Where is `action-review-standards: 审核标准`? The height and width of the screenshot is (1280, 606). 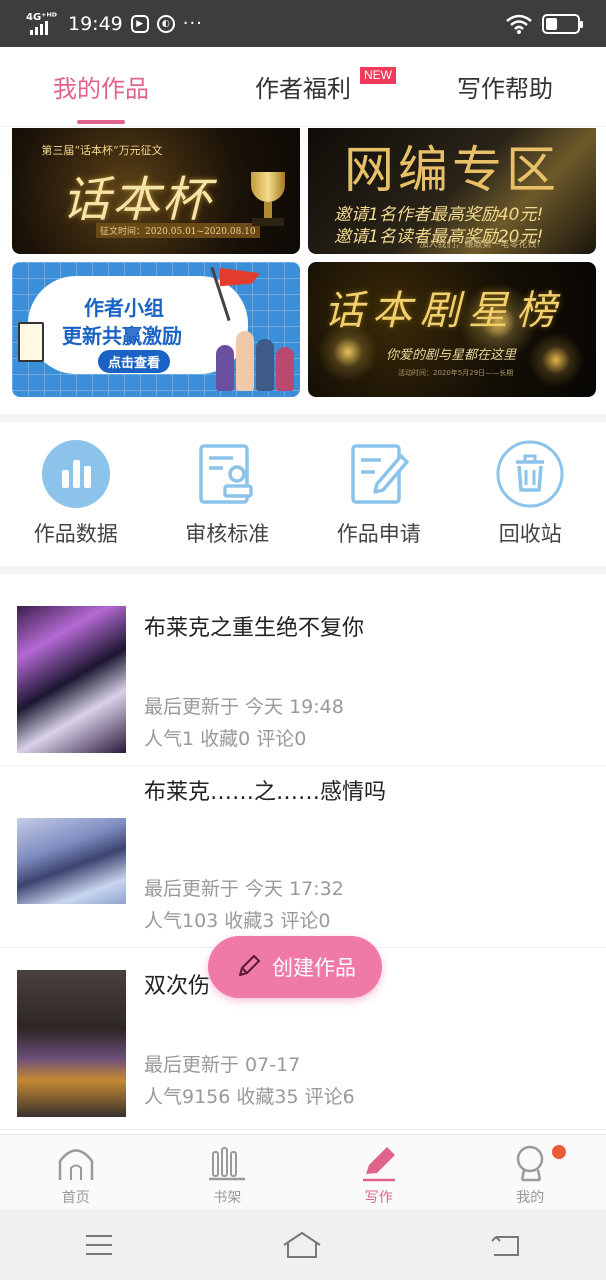 action-review-standards: 审核标准 is located at coordinates (228, 494).